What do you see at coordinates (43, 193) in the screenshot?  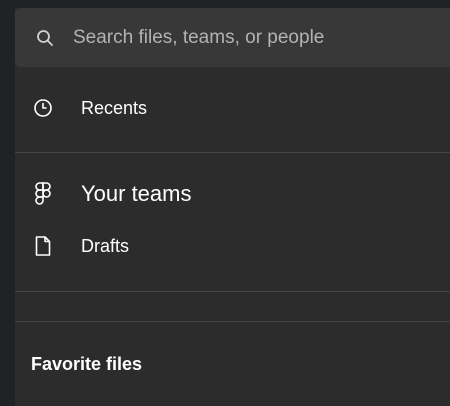 I see `figma-logo-icon` at bounding box center [43, 193].